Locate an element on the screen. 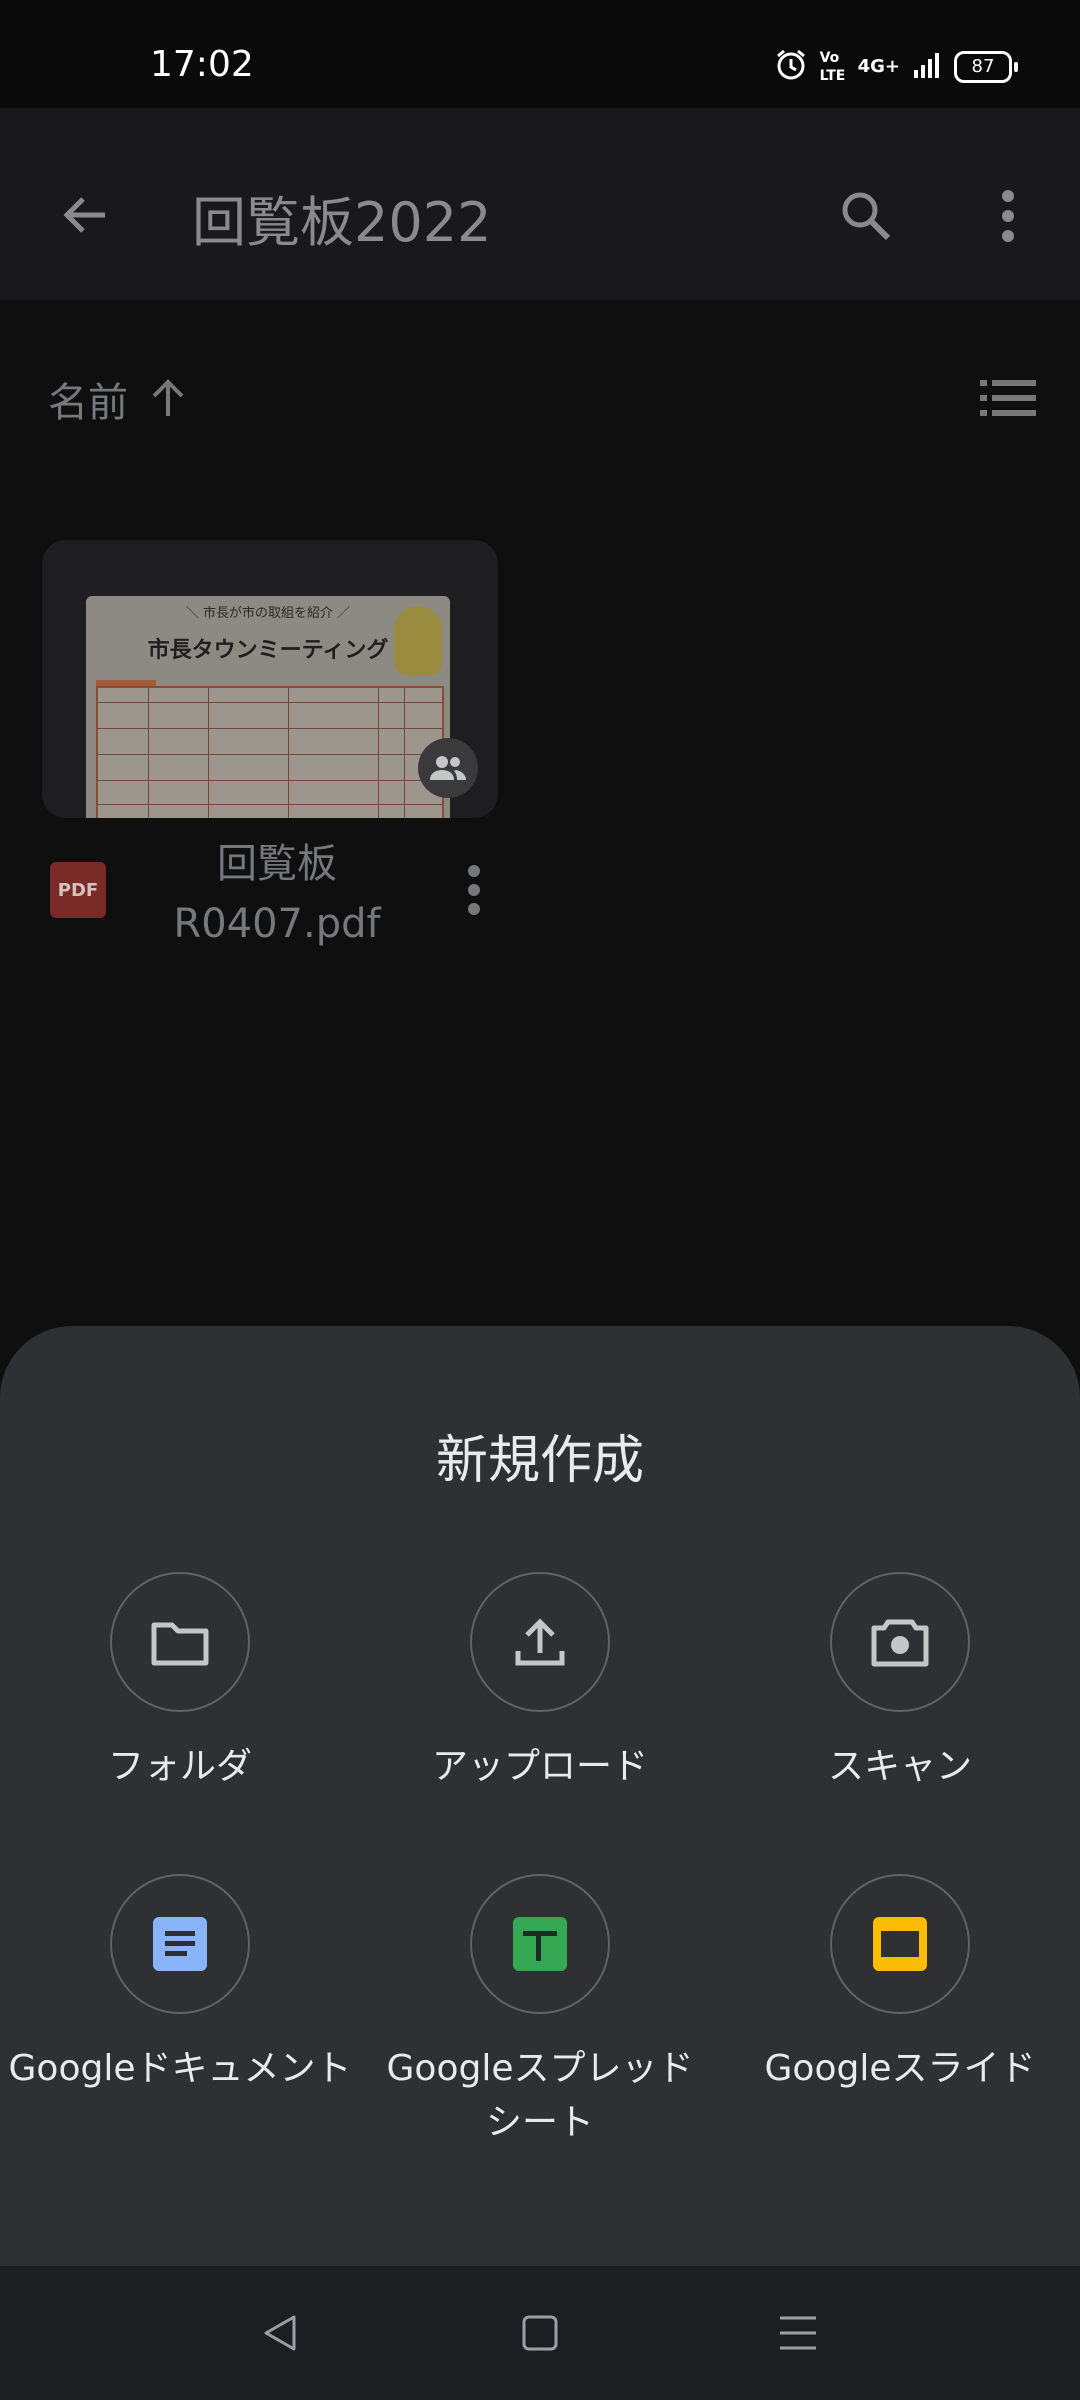 The height and width of the screenshot is (2400, 1080). google-sheets-button is located at coordinates (540, 1944).